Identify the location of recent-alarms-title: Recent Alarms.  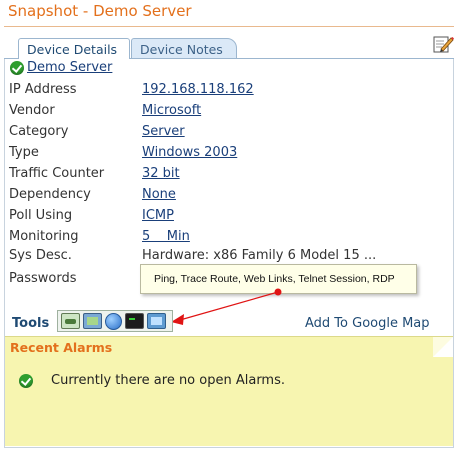
(61, 347).